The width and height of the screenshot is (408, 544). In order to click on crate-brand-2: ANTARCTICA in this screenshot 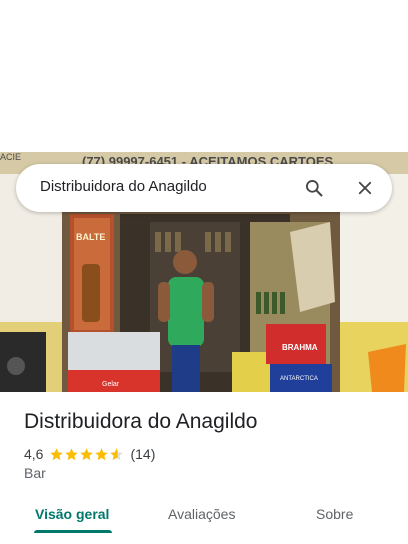, I will do `click(299, 379)`.